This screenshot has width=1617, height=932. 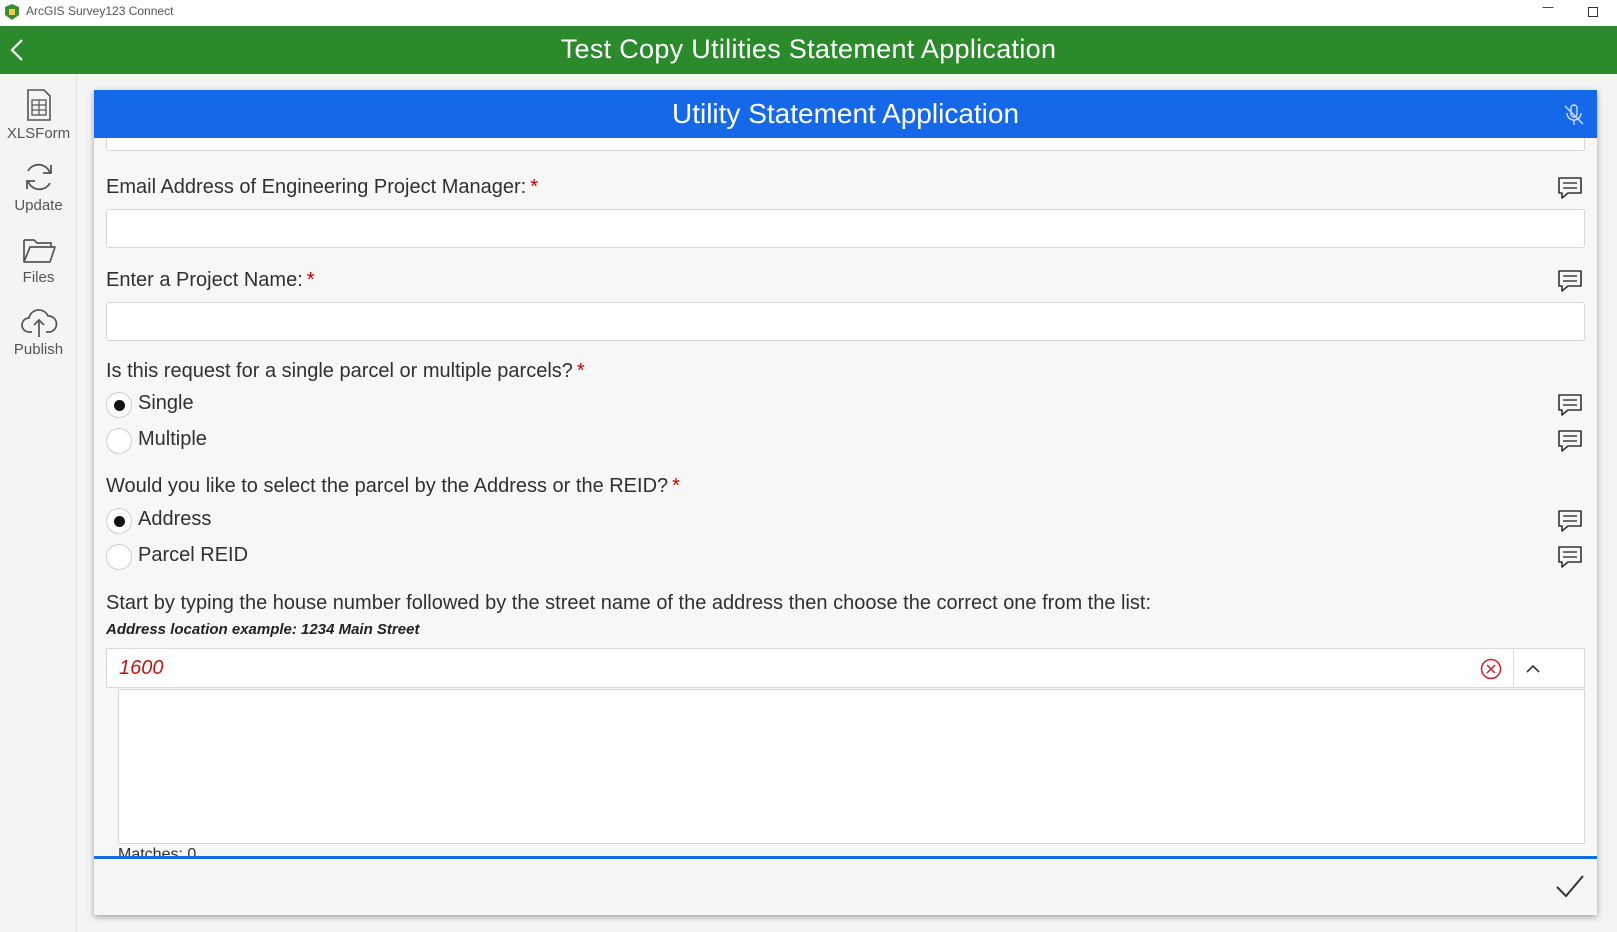 I want to click on radio-address, so click(x=119, y=521).